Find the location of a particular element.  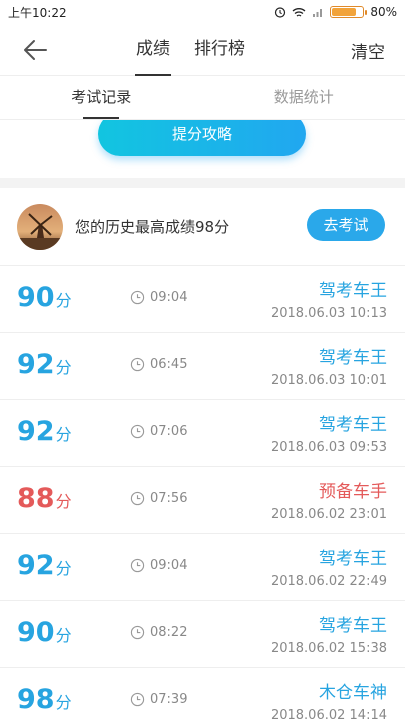

score-value: 98分 is located at coordinates (44, 701).